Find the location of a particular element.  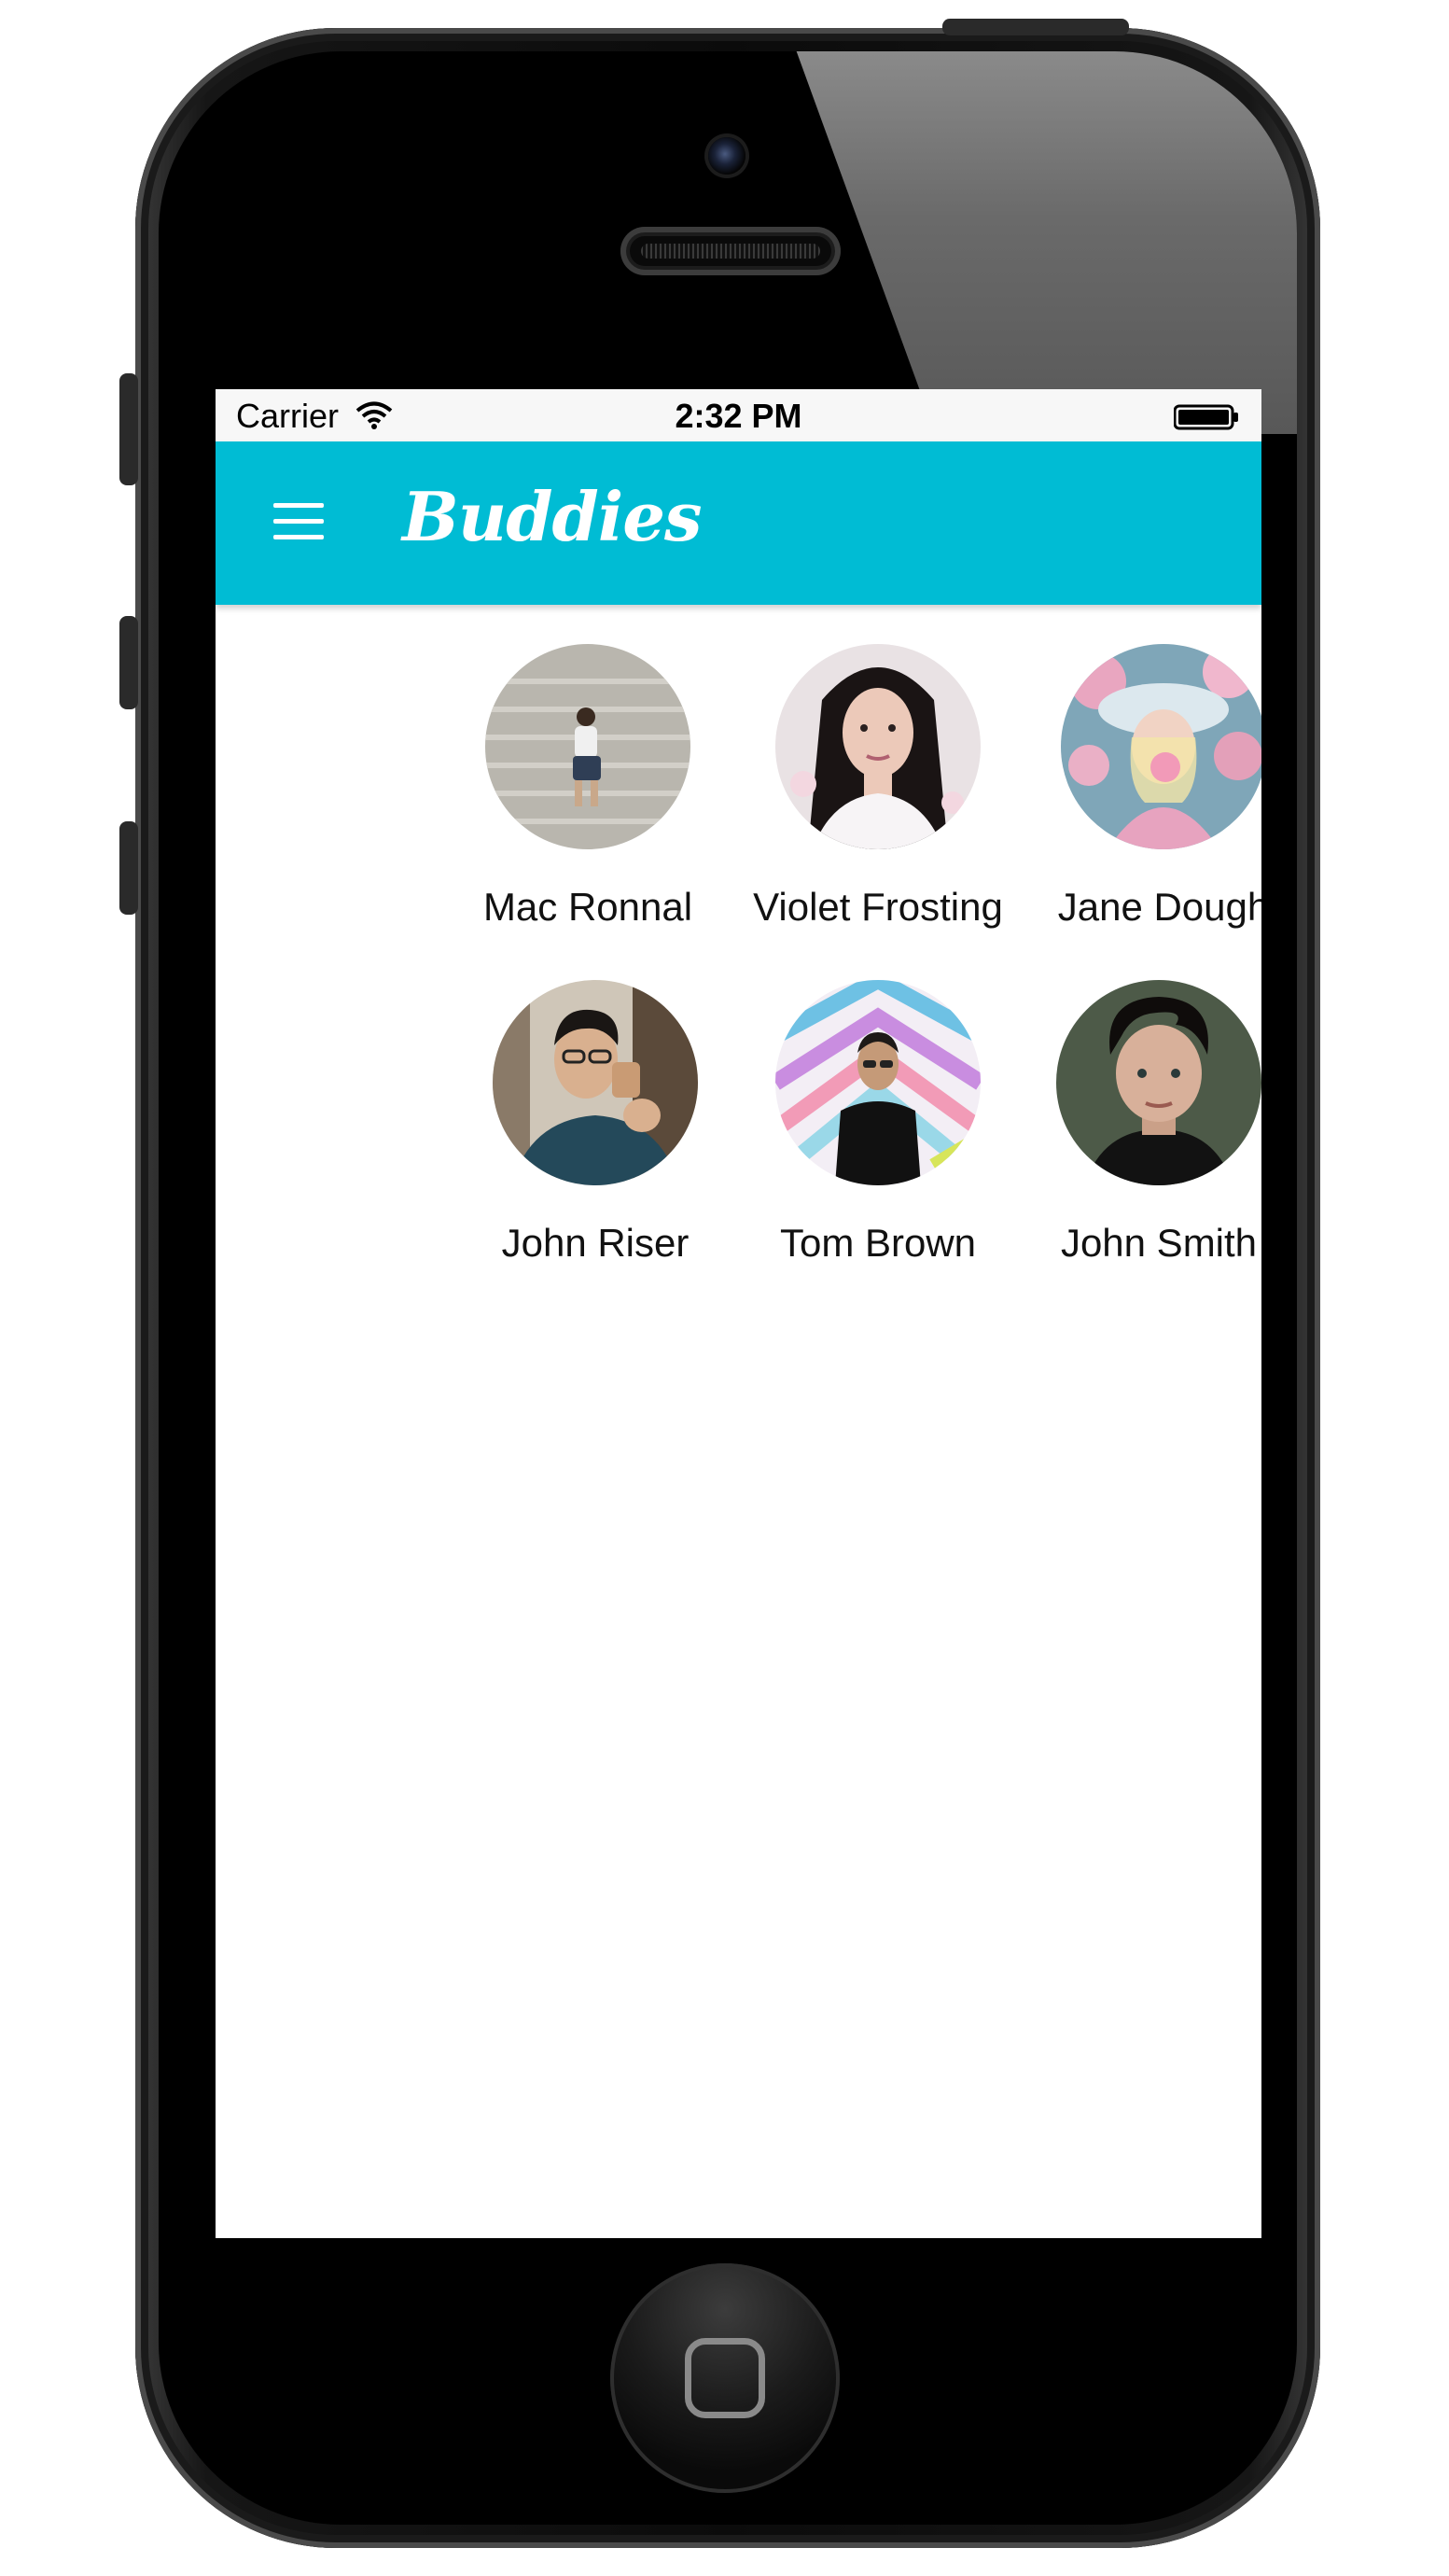

buddy-card: John Smith is located at coordinates (1142, 1123).